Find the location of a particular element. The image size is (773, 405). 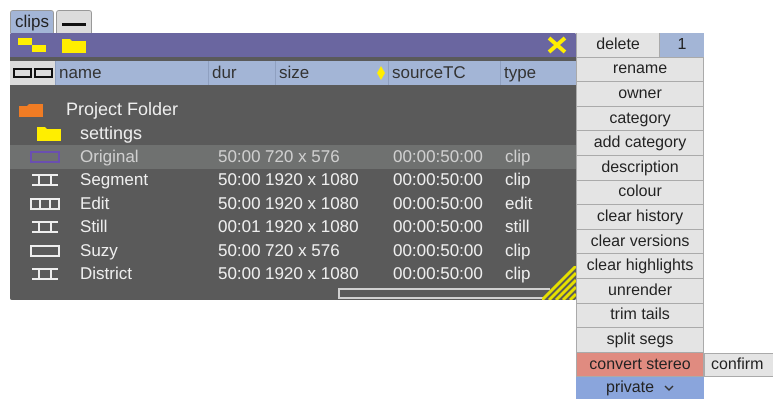

menu-item: delete is located at coordinates (618, 45).